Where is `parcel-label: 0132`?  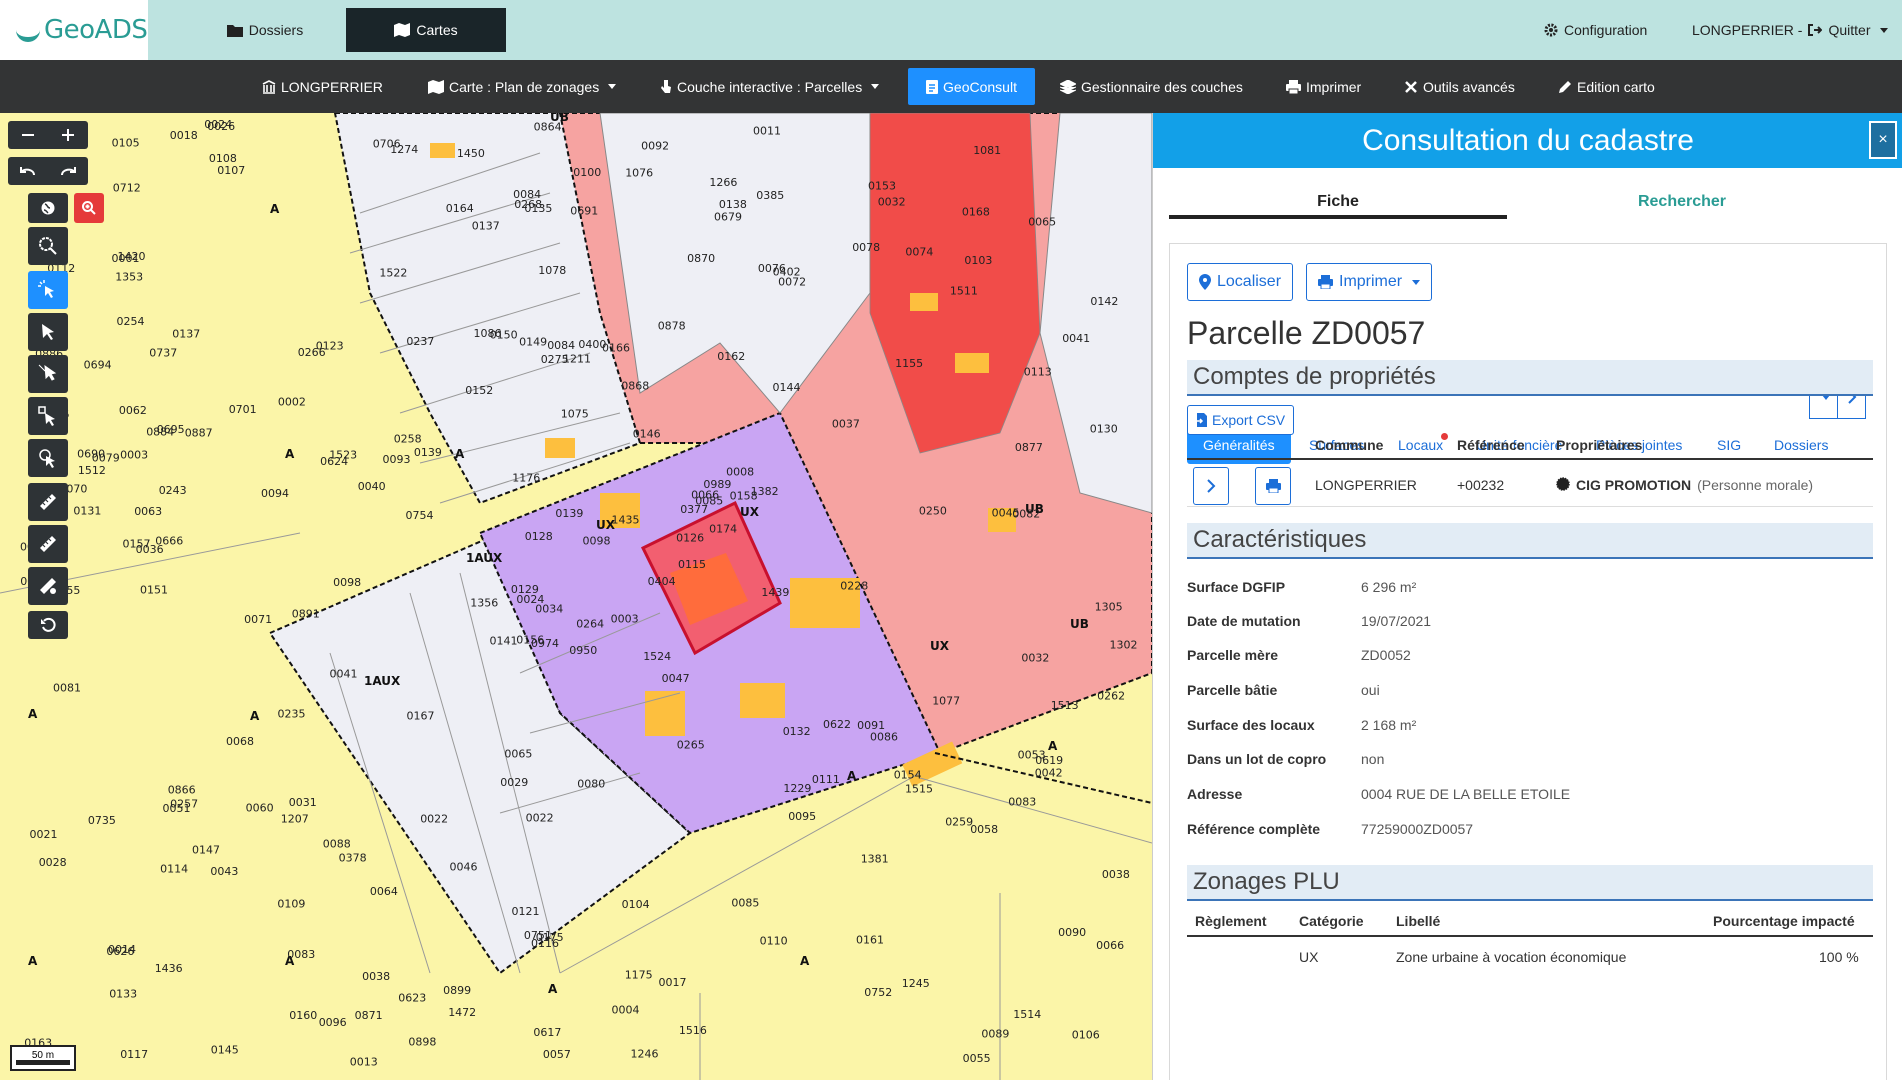
parcel-label: 0132 is located at coordinates (797, 731).